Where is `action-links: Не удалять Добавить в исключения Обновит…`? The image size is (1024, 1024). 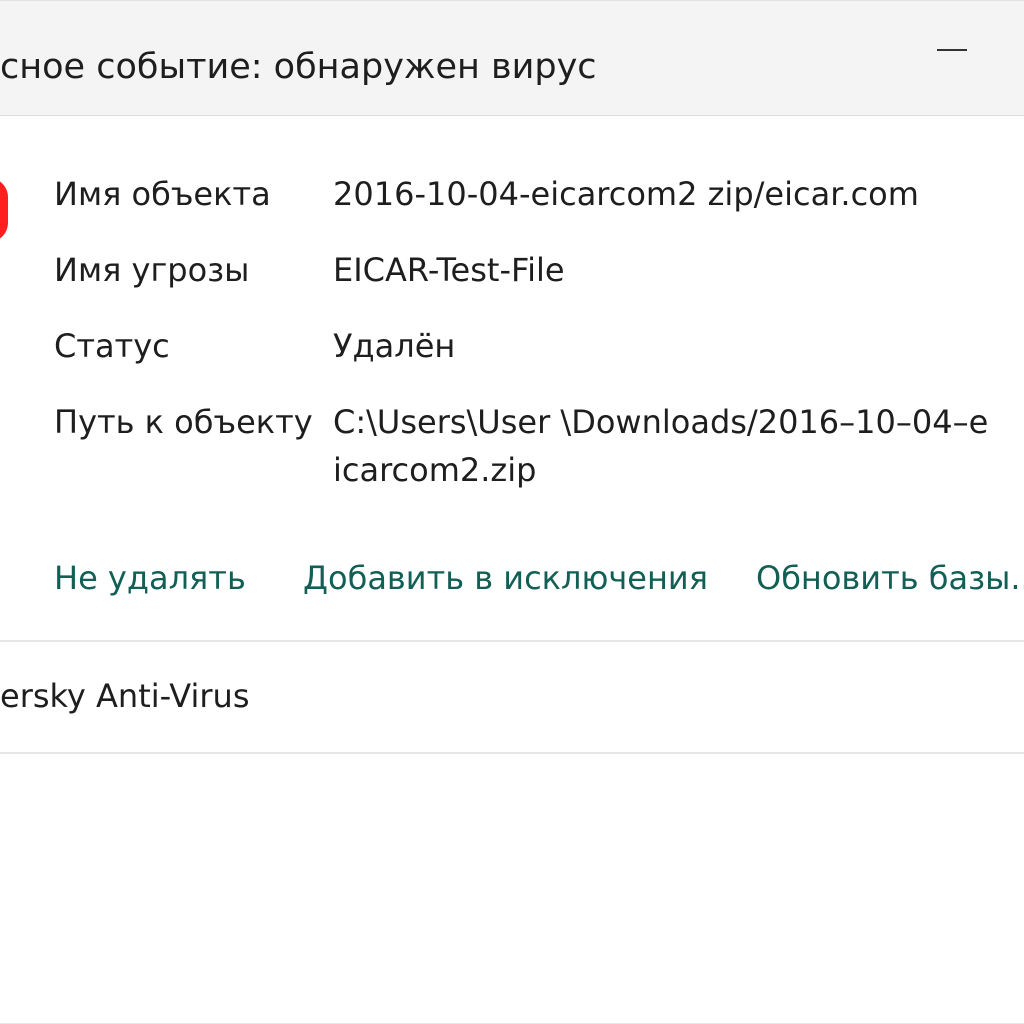
action-links: Не удалять Добавить в исключения Обновит… is located at coordinates (512, 578).